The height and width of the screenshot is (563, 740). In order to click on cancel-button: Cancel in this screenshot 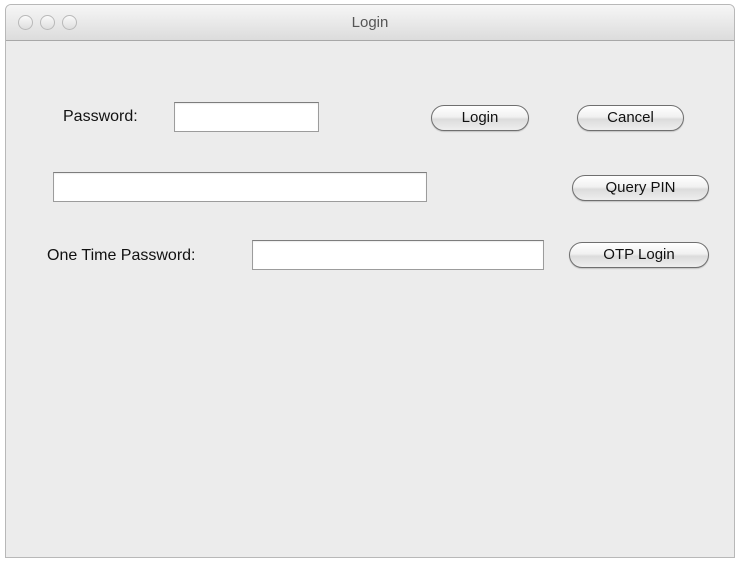, I will do `click(630, 118)`.